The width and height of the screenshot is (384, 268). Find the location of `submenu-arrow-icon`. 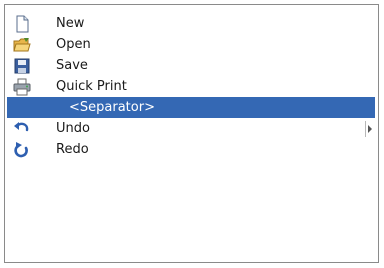

submenu-arrow-icon is located at coordinates (369, 129).